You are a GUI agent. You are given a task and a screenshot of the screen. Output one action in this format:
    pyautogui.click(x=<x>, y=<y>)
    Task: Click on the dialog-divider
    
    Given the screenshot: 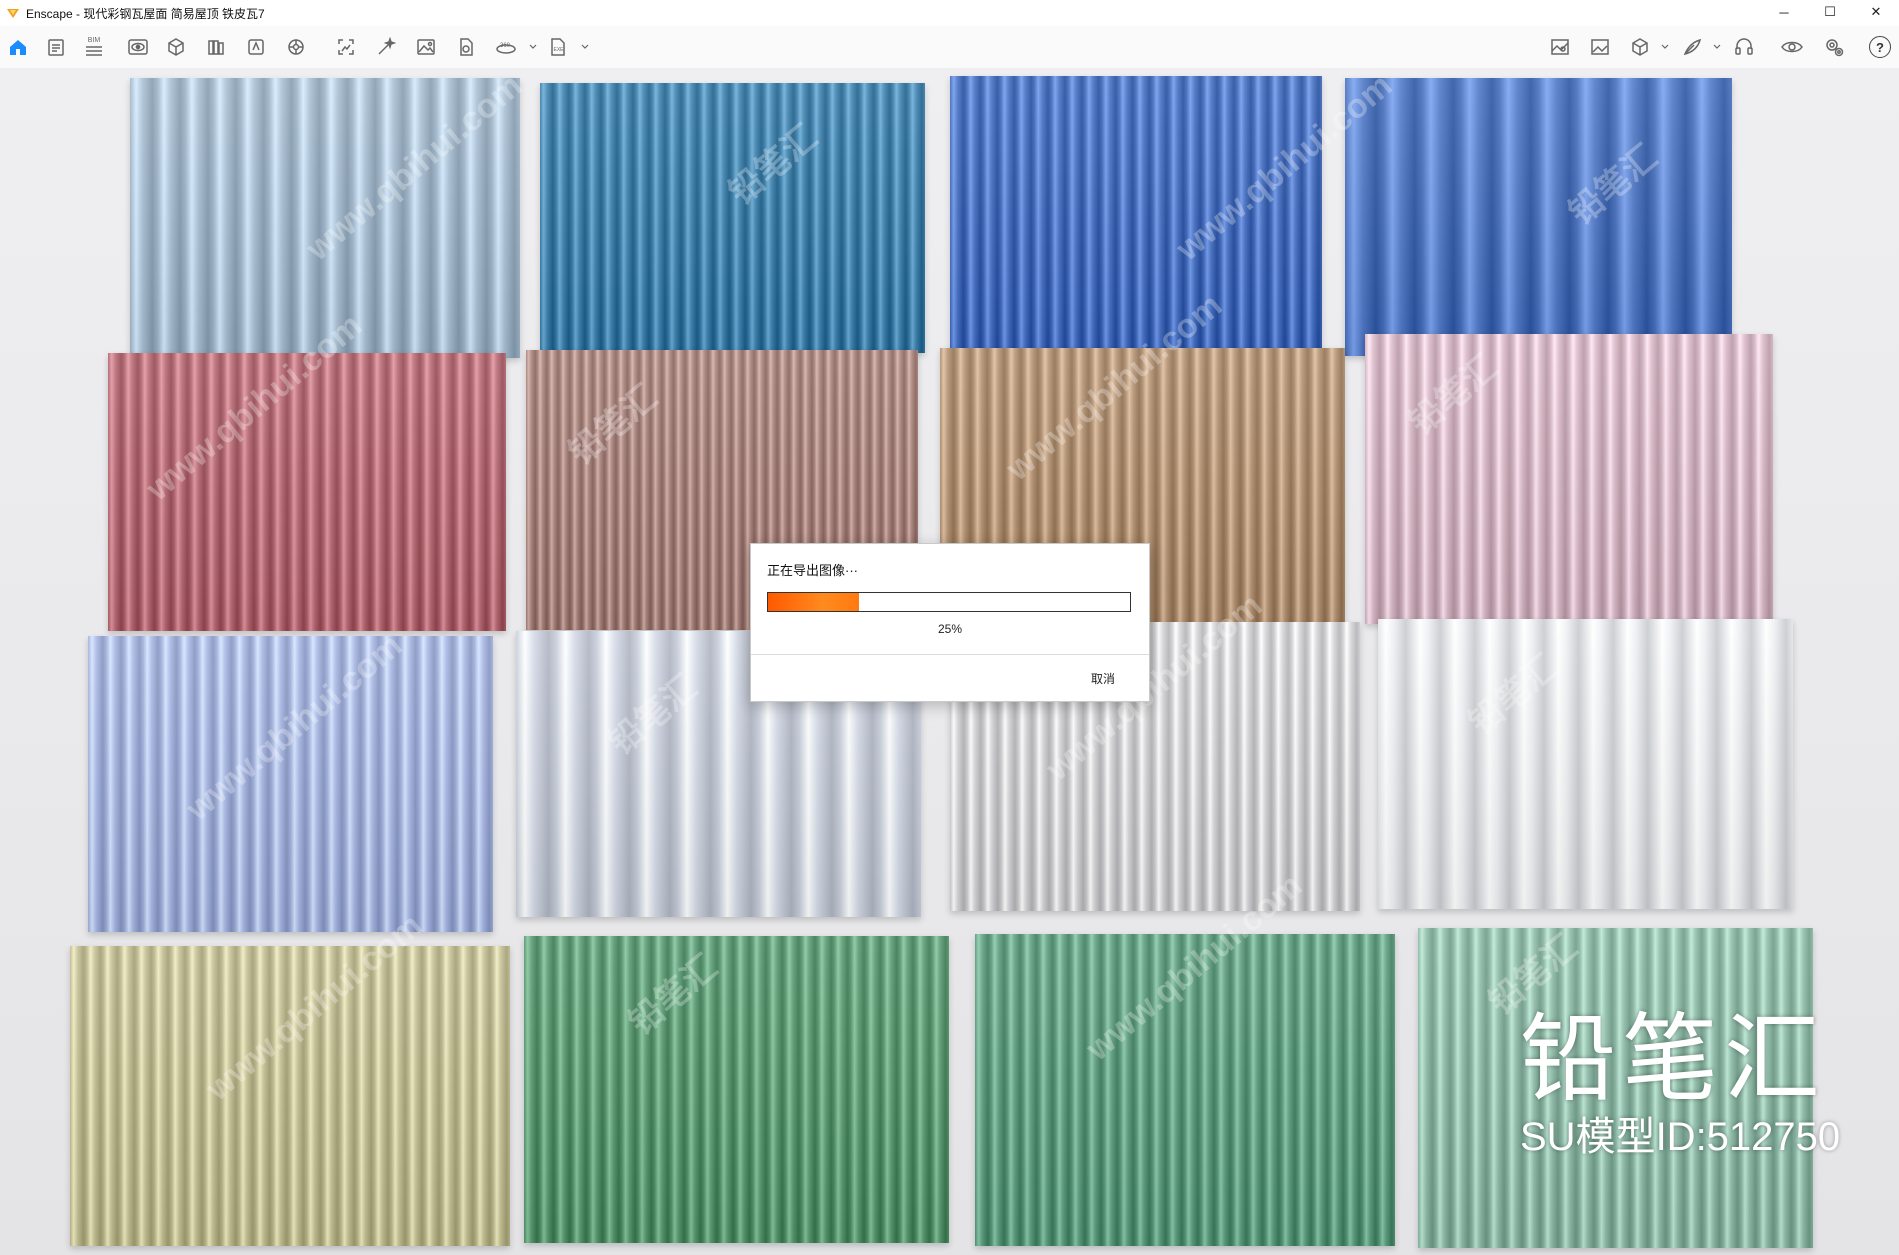 What is the action you would take?
    pyautogui.click(x=950, y=654)
    